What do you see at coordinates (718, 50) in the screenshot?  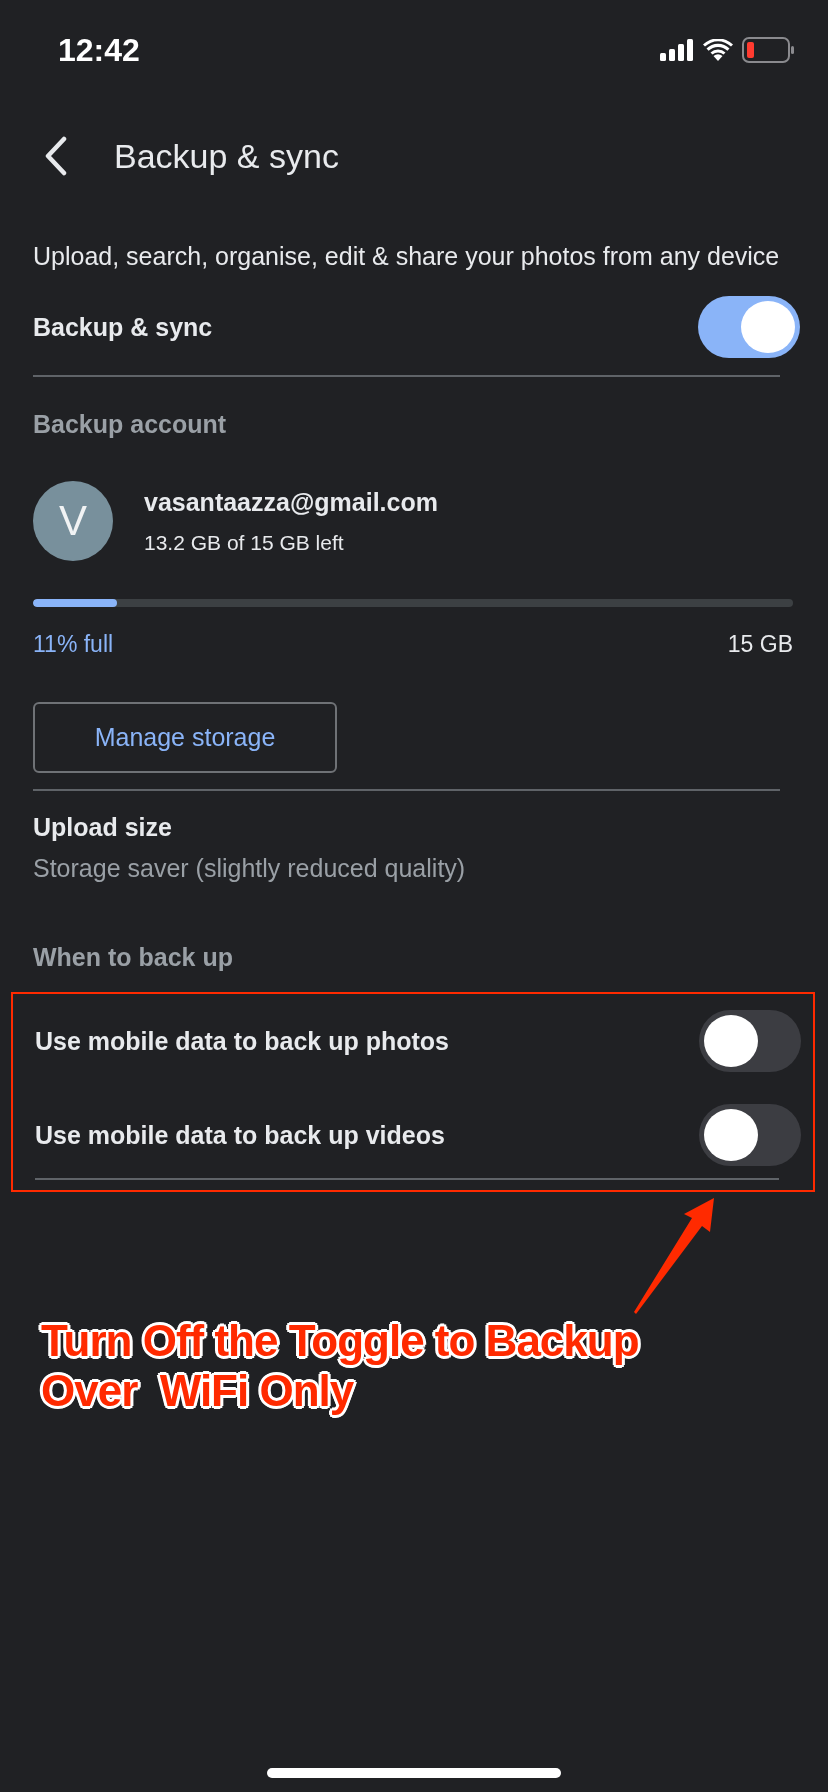 I see `wifi-icon` at bounding box center [718, 50].